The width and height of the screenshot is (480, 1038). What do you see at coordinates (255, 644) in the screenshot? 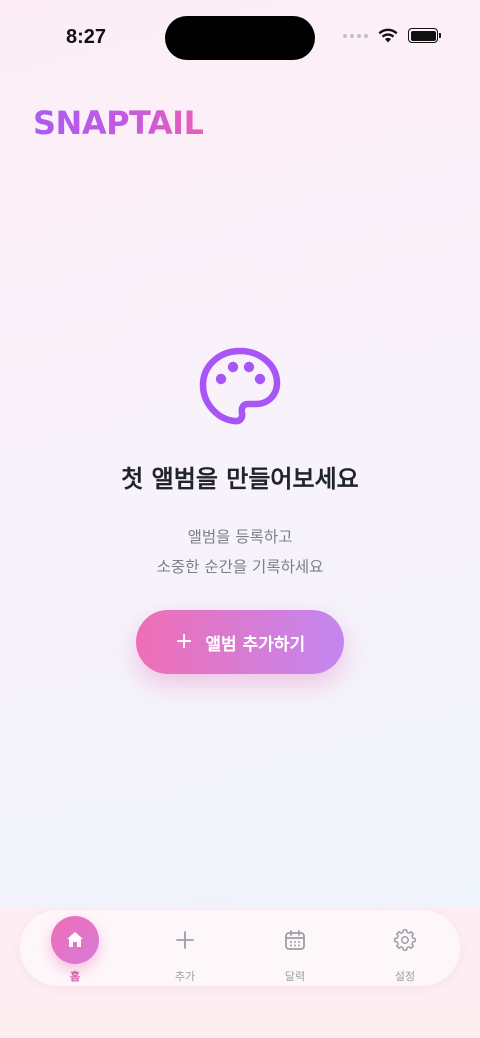
I see `add-album-label: 앨범 추가하기` at bounding box center [255, 644].